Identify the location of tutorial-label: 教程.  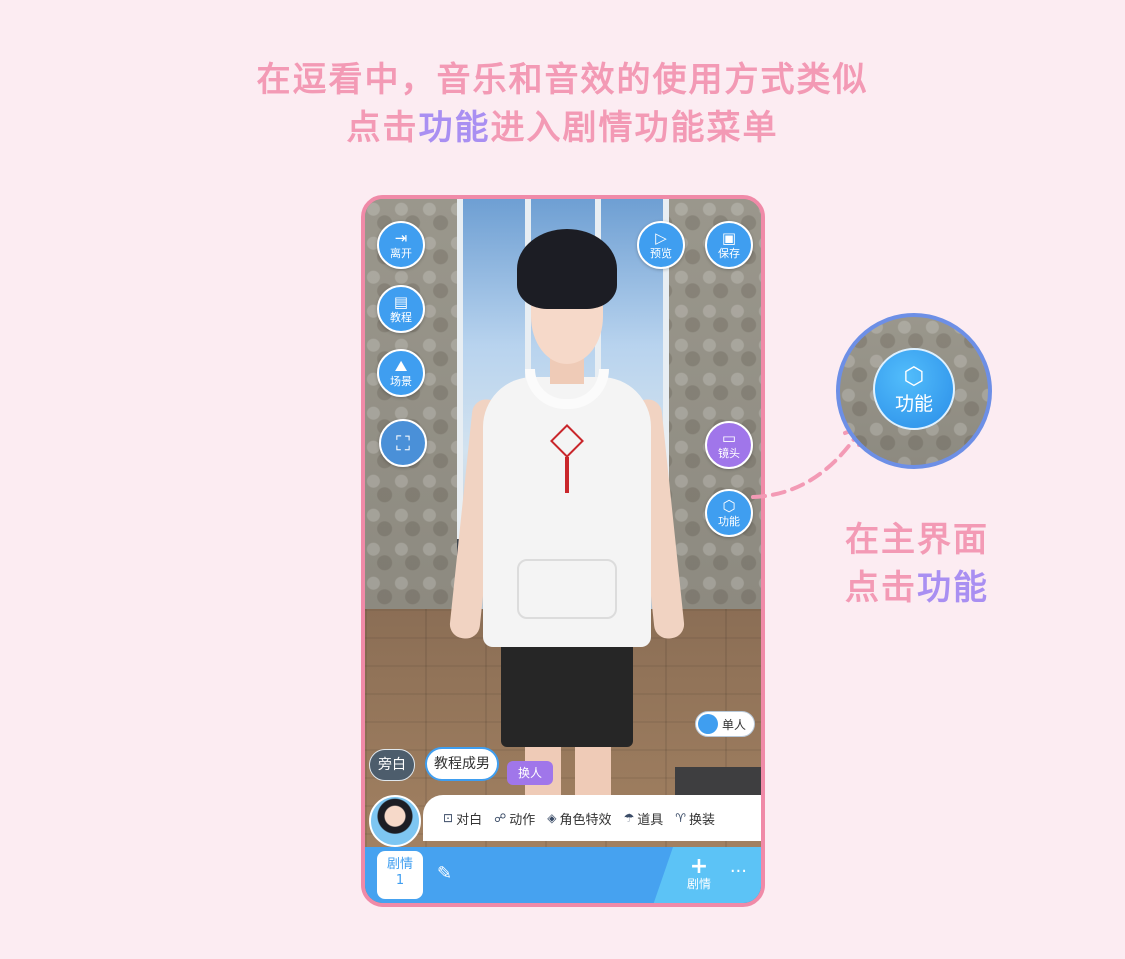
(401, 317).